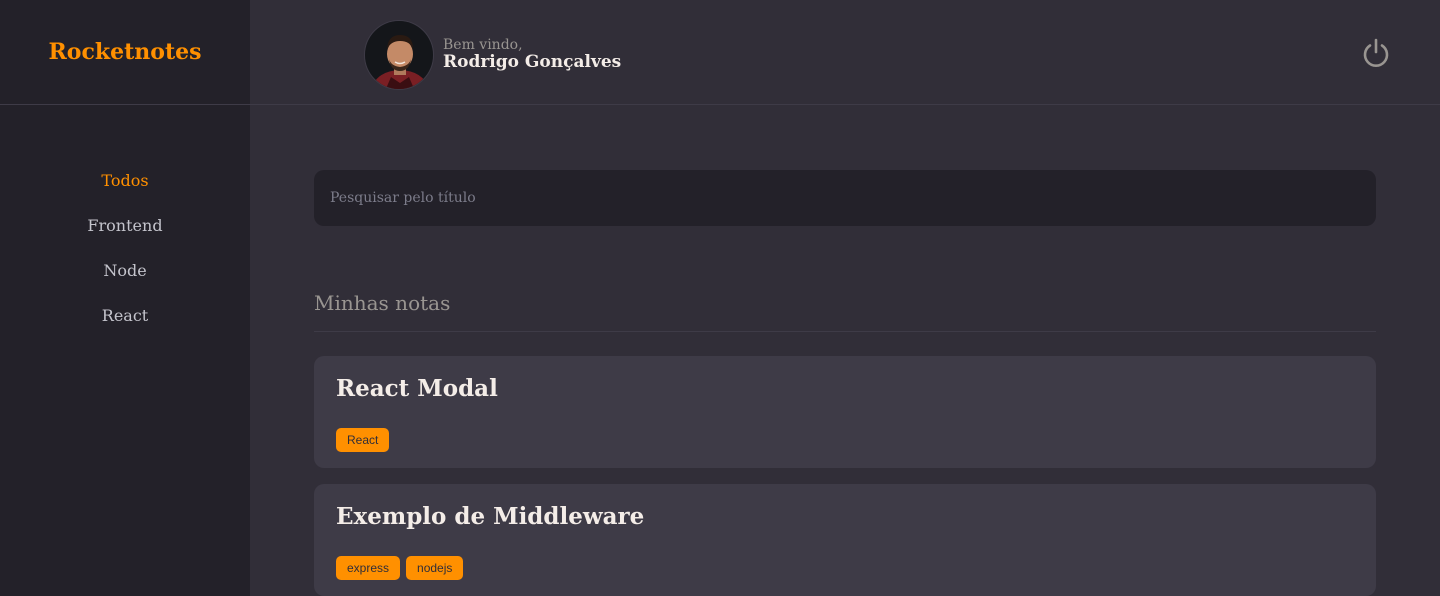 This screenshot has height=596, width=1440. I want to click on sidebar-item-react: React, so click(125, 326).